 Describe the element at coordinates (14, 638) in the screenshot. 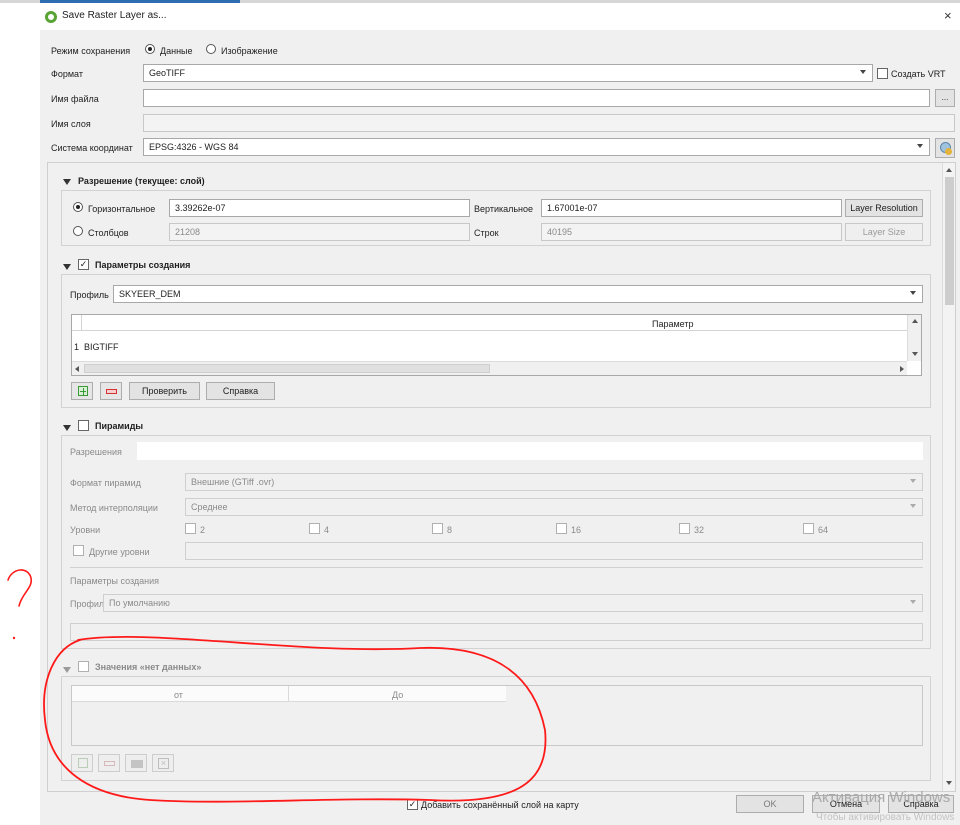

I see `annotation-question-dot` at that location.